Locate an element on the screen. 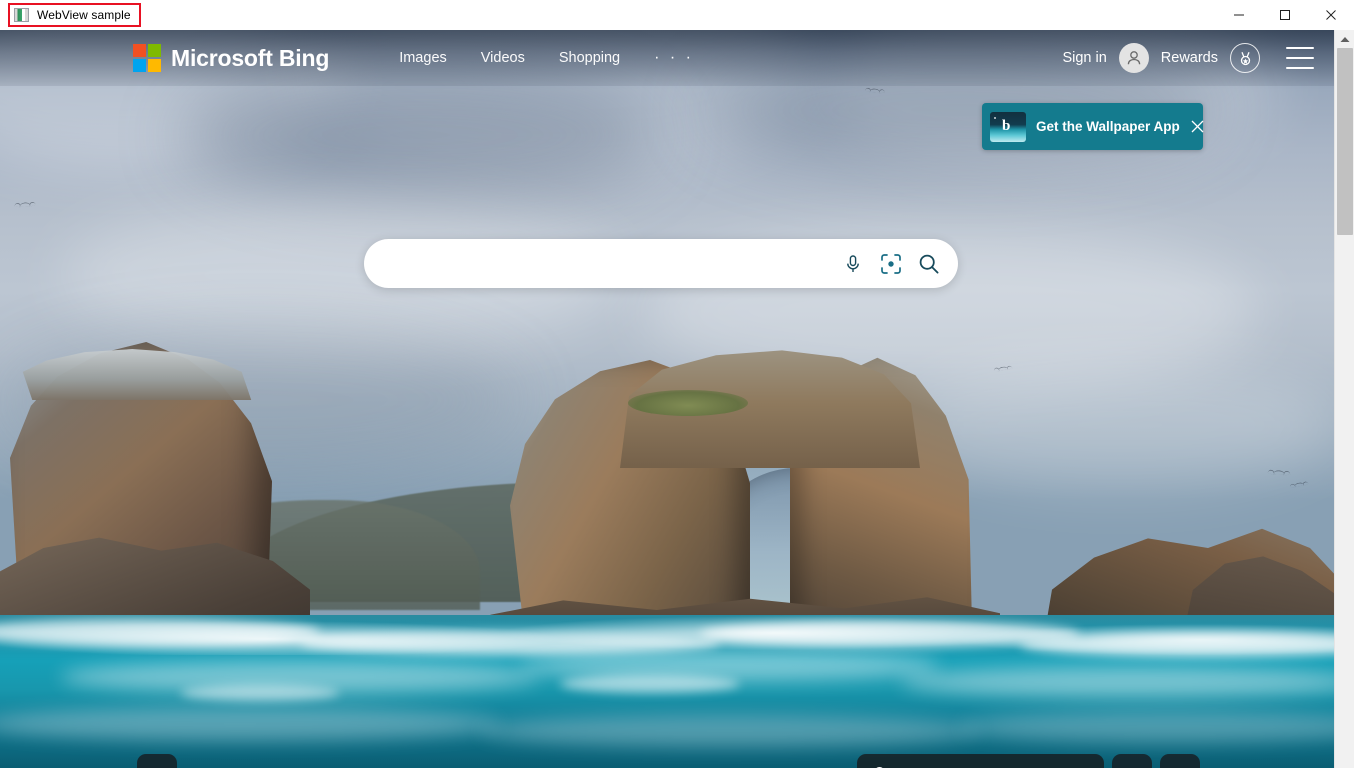 The width and height of the screenshot is (1354, 768). search-submit-button is located at coordinates (929, 264).